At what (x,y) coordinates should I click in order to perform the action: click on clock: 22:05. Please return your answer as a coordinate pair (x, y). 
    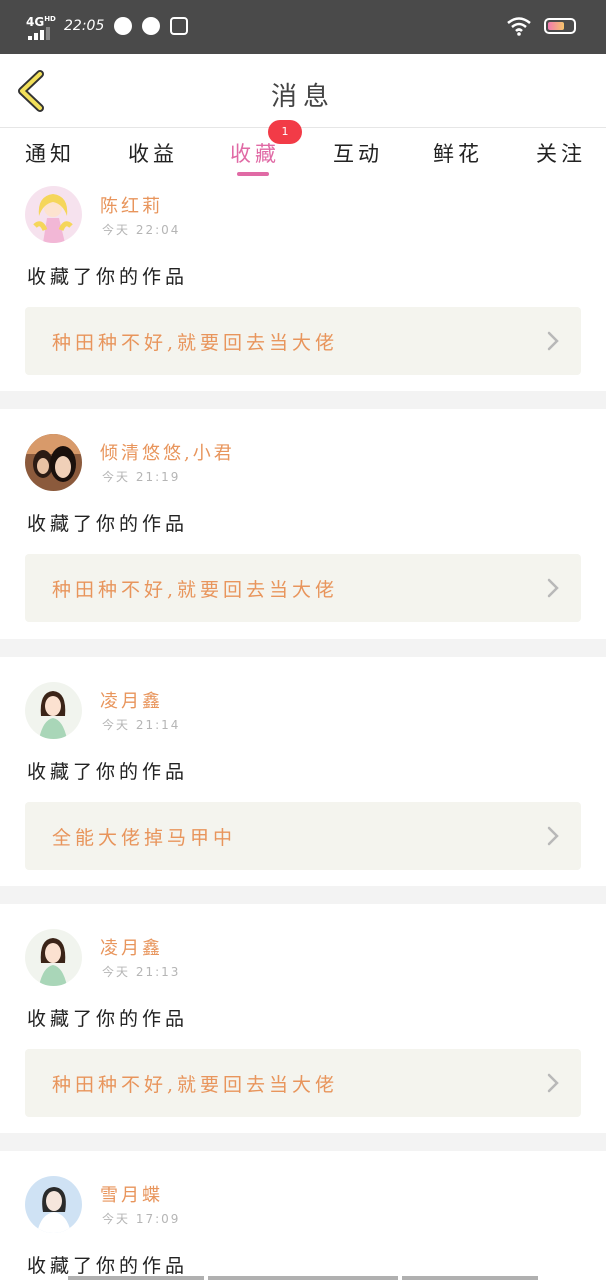
    Looking at the image, I should click on (84, 26).